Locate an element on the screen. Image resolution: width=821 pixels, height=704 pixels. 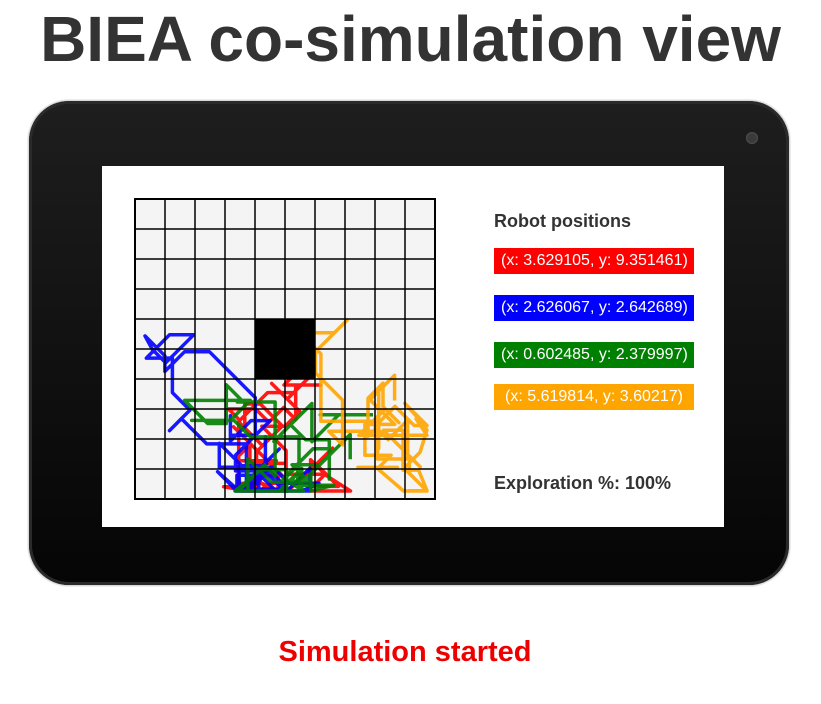
exploration-percentage: Exploration %: 100% is located at coordinates (583, 483).